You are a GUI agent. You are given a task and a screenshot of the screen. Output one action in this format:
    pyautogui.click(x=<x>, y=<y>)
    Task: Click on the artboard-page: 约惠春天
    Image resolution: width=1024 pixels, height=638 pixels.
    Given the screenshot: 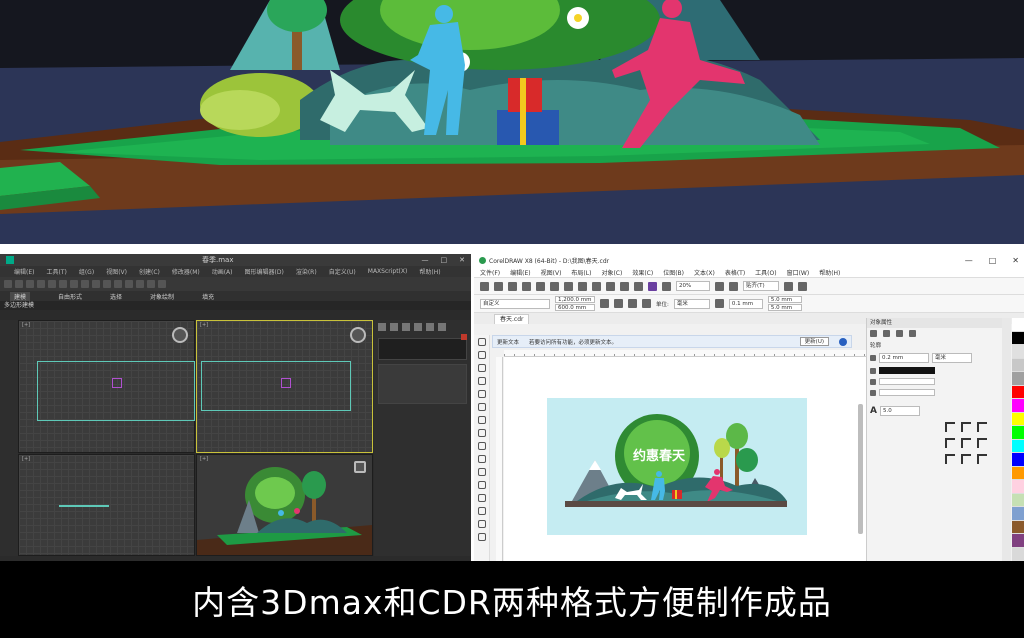 What is the action you would take?
    pyautogui.click(x=677, y=466)
    